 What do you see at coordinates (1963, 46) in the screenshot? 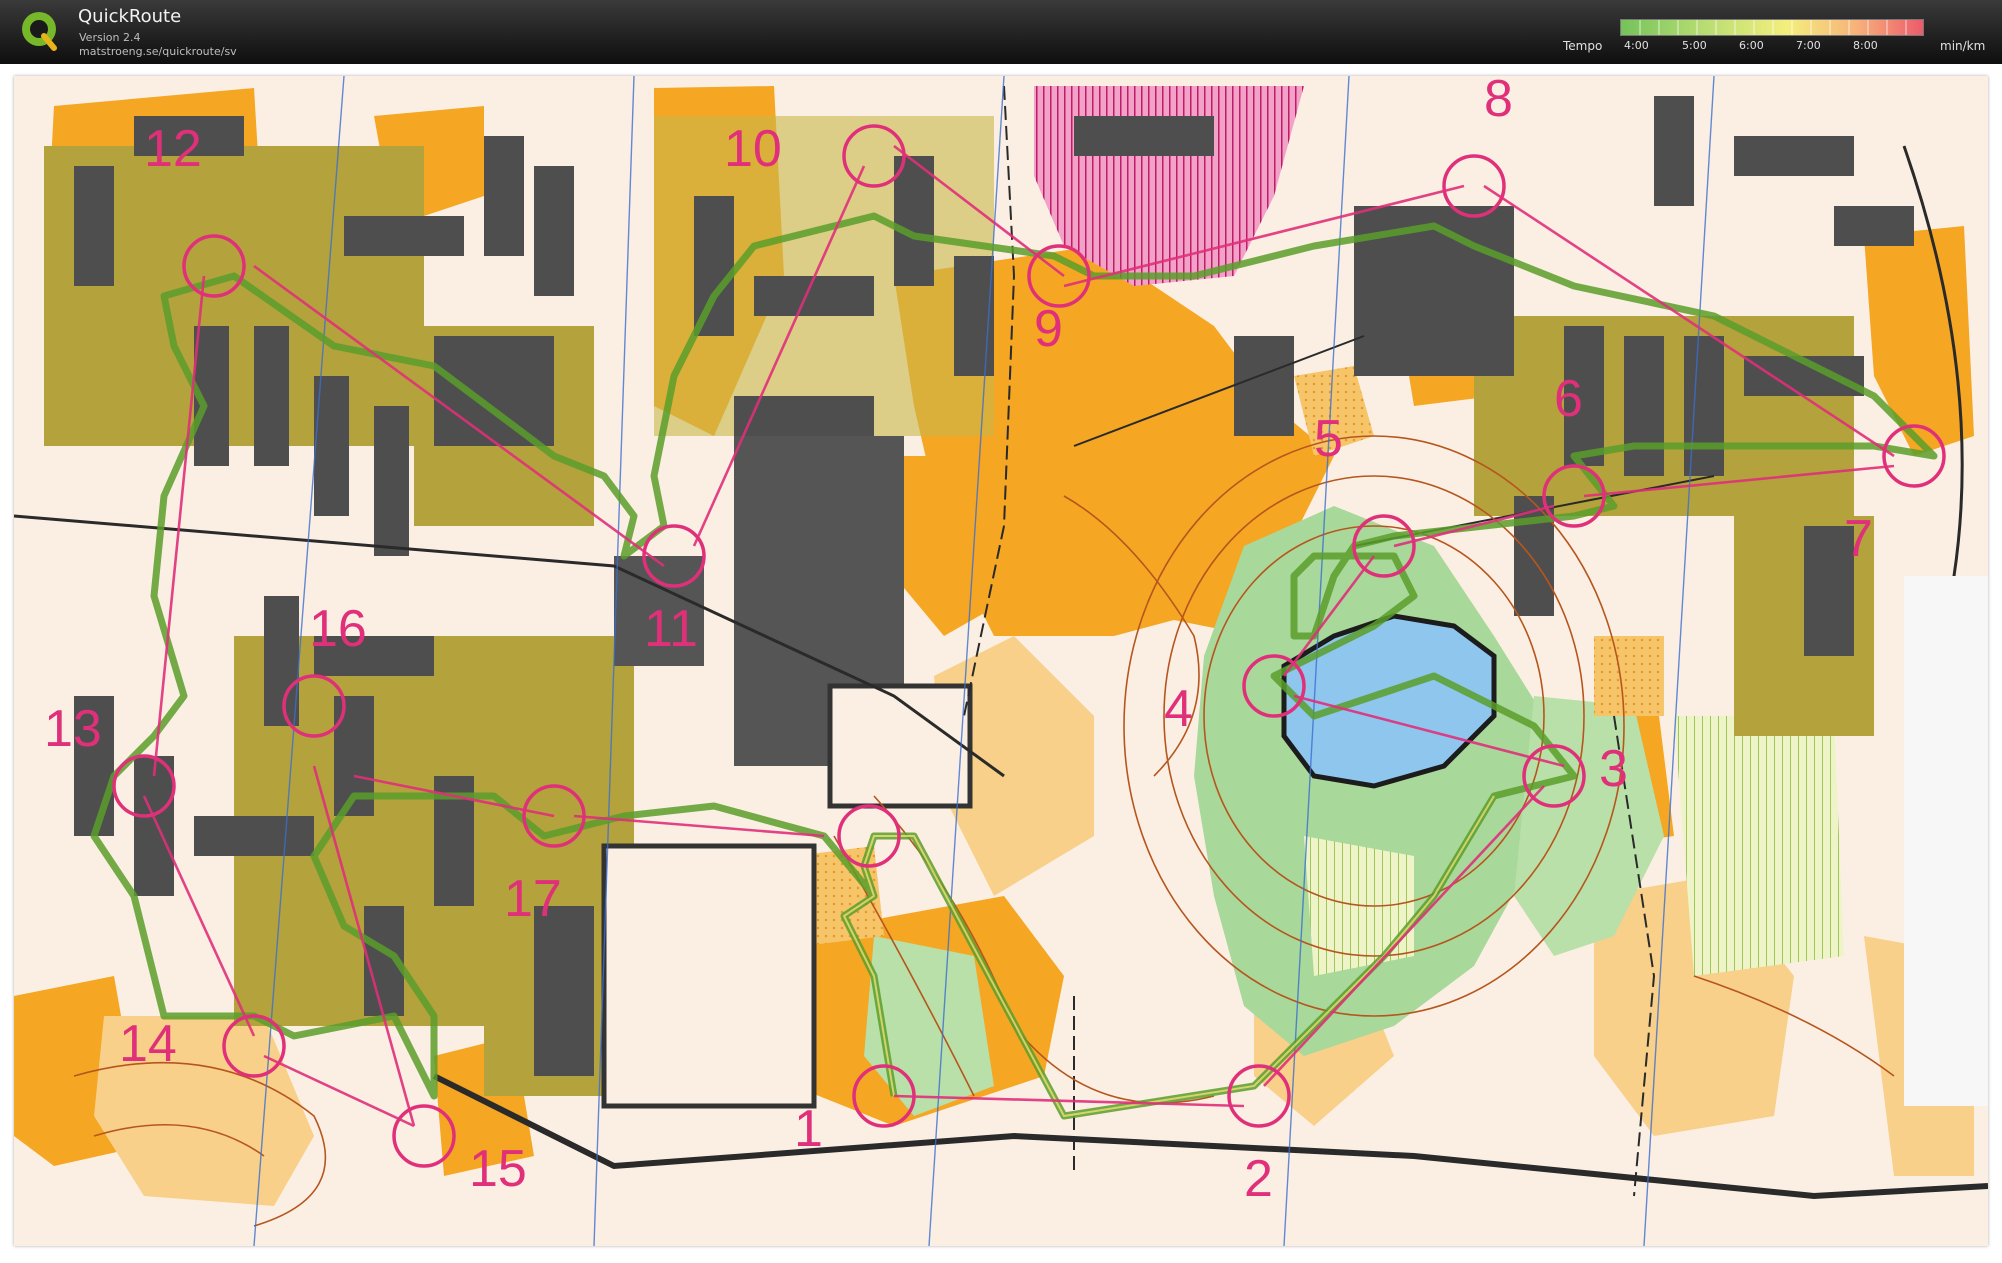
I see `tempo-unit: min/km` at bounding box center [1963, 46].